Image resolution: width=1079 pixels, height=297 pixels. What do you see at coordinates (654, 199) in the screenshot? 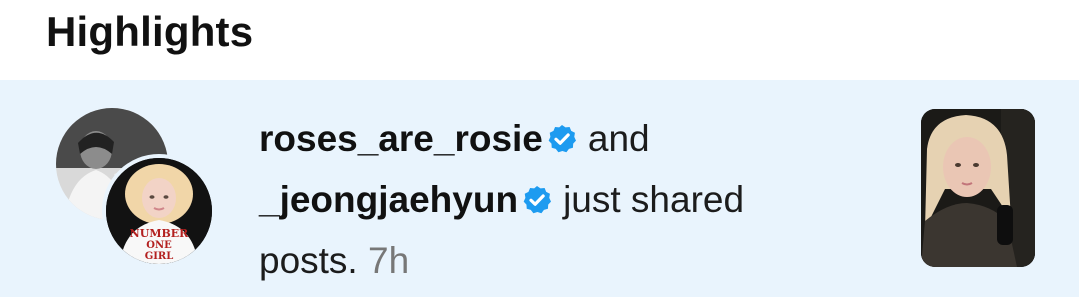
I see `message-text-1: just shared` at bounding box center [654, 199].